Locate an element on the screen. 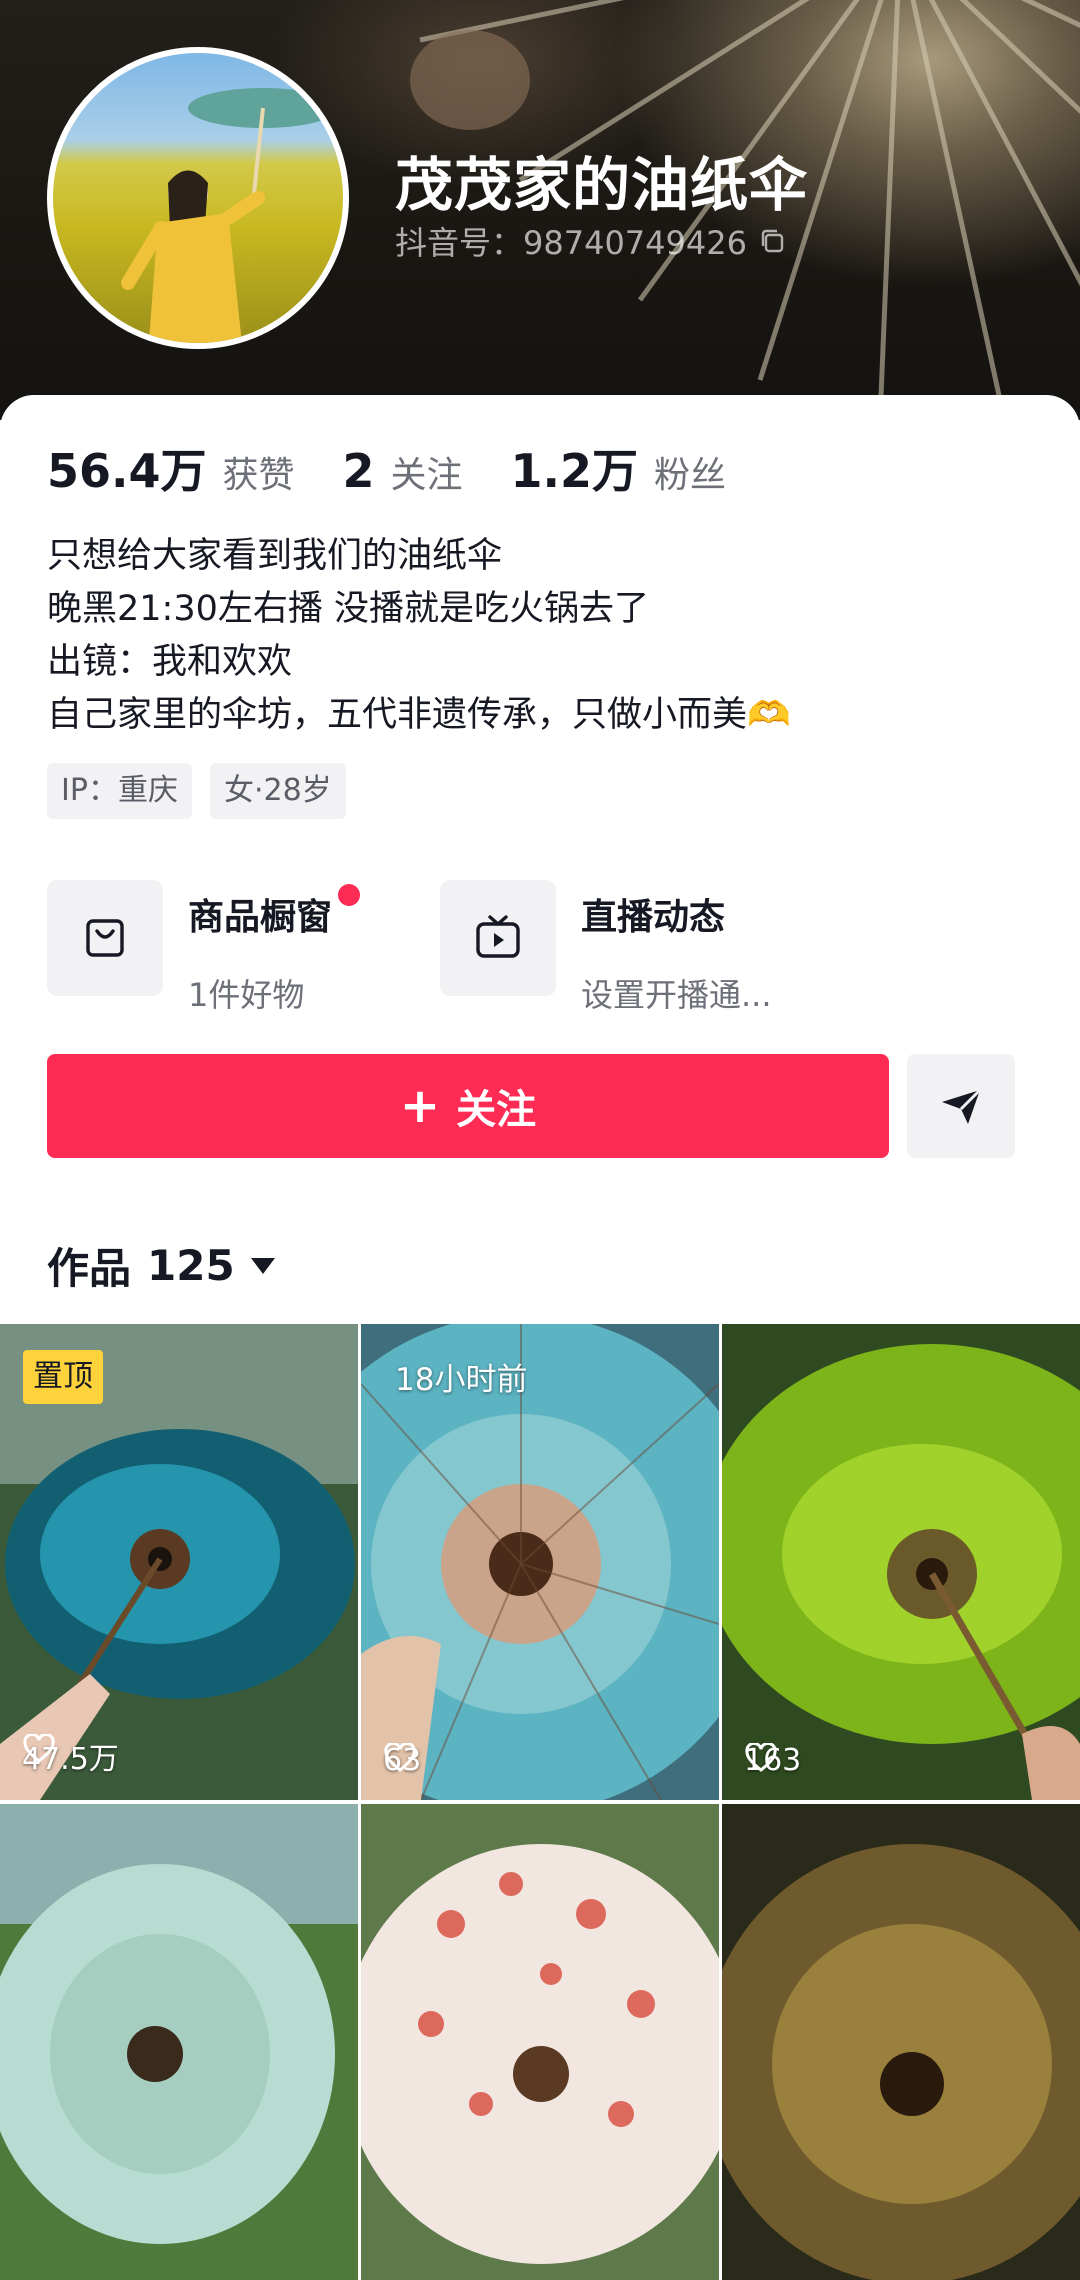  video-thumbnail: 置顶 47.5万 is located at coordinates (179, 1562).